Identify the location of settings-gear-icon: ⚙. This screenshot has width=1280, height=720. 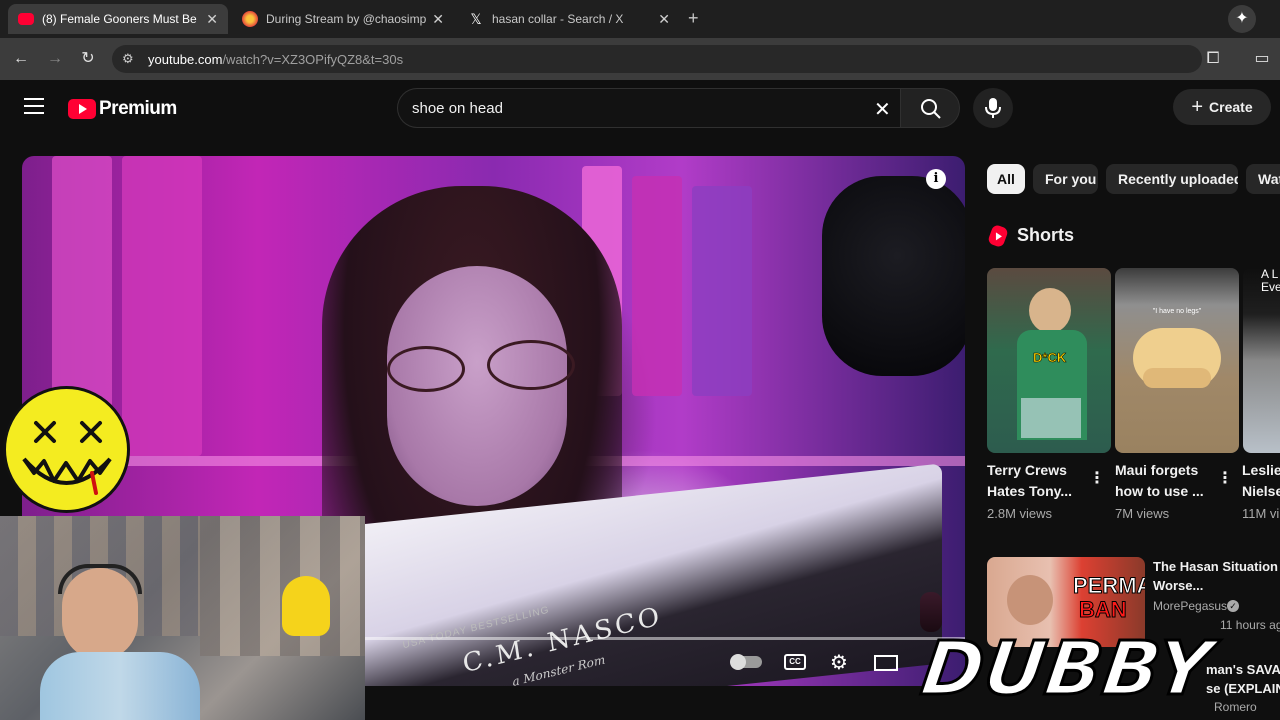
(839, 662).